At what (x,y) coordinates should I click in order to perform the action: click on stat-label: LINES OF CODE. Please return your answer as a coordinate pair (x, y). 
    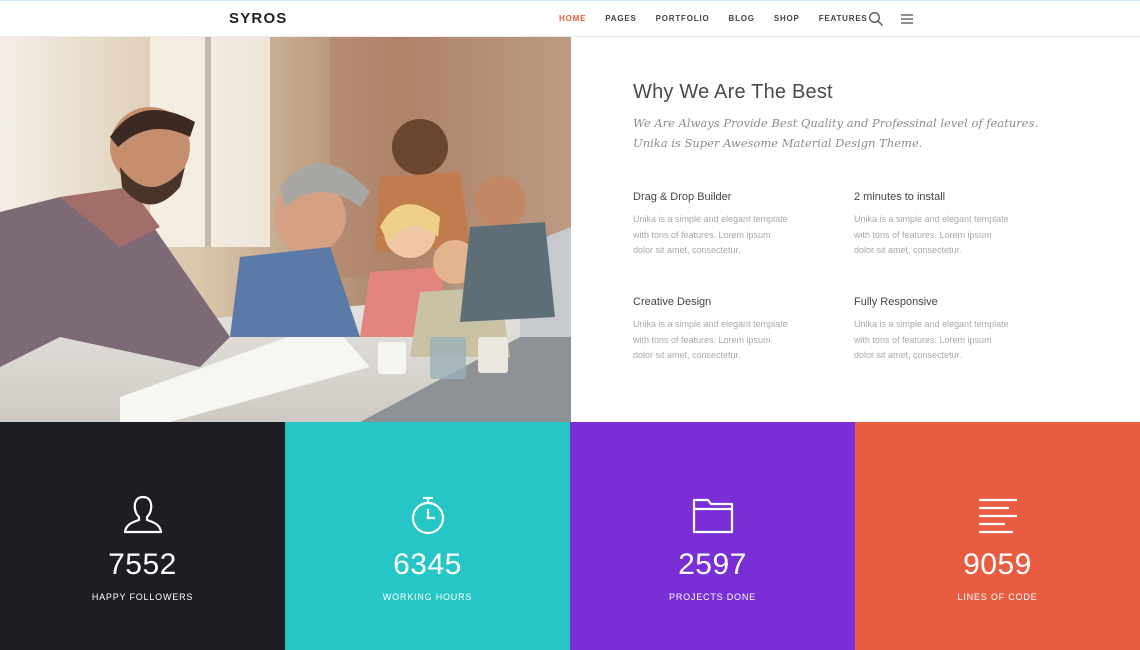
    Looking at the image, I should click on (997, 597).